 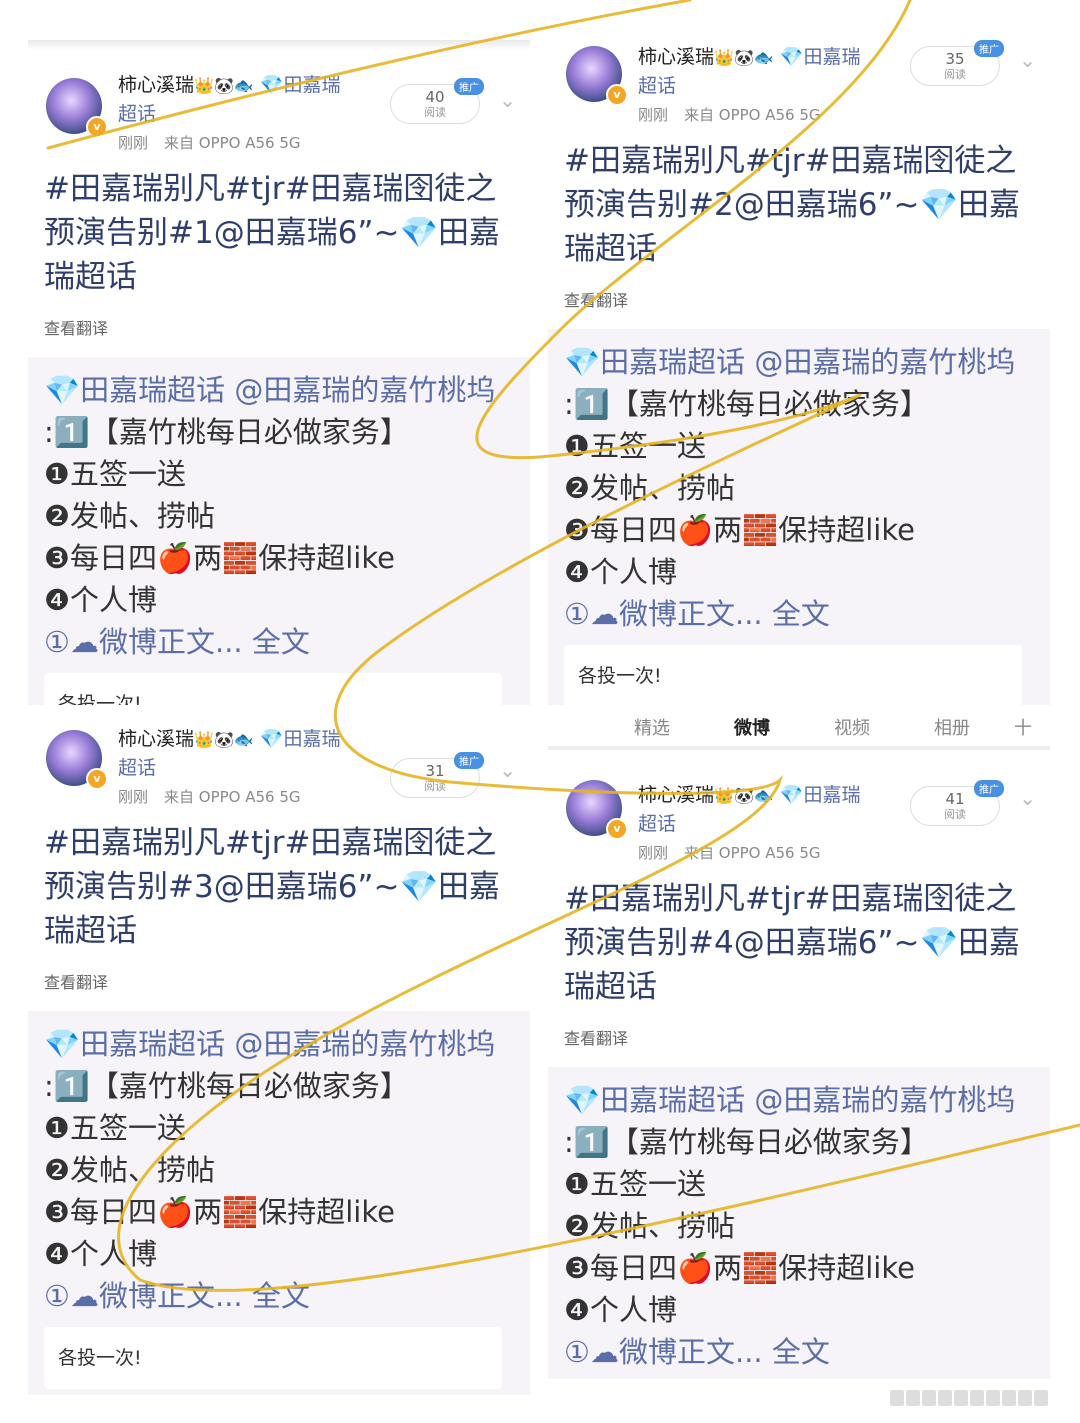 I want to click on tab-album: 相册, so click(x=952, y=727).